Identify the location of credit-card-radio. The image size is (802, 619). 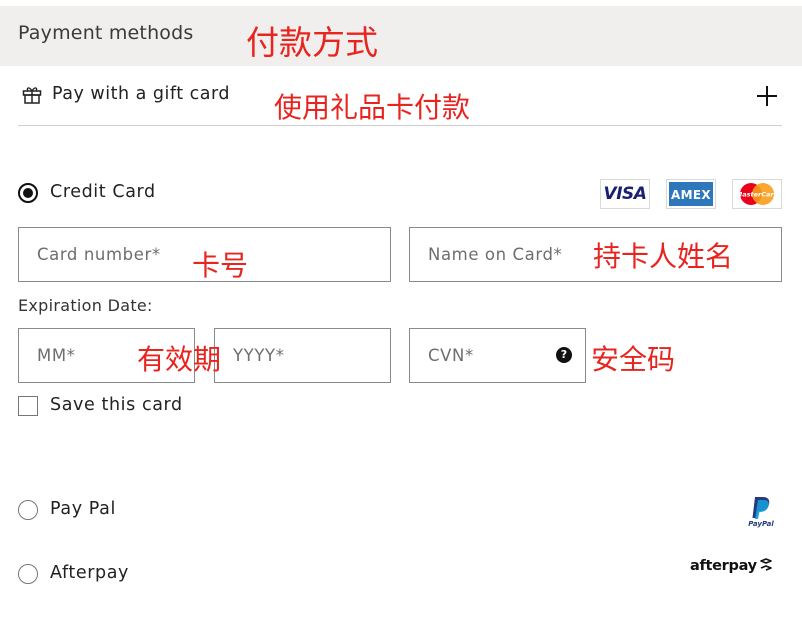
(28, 193).